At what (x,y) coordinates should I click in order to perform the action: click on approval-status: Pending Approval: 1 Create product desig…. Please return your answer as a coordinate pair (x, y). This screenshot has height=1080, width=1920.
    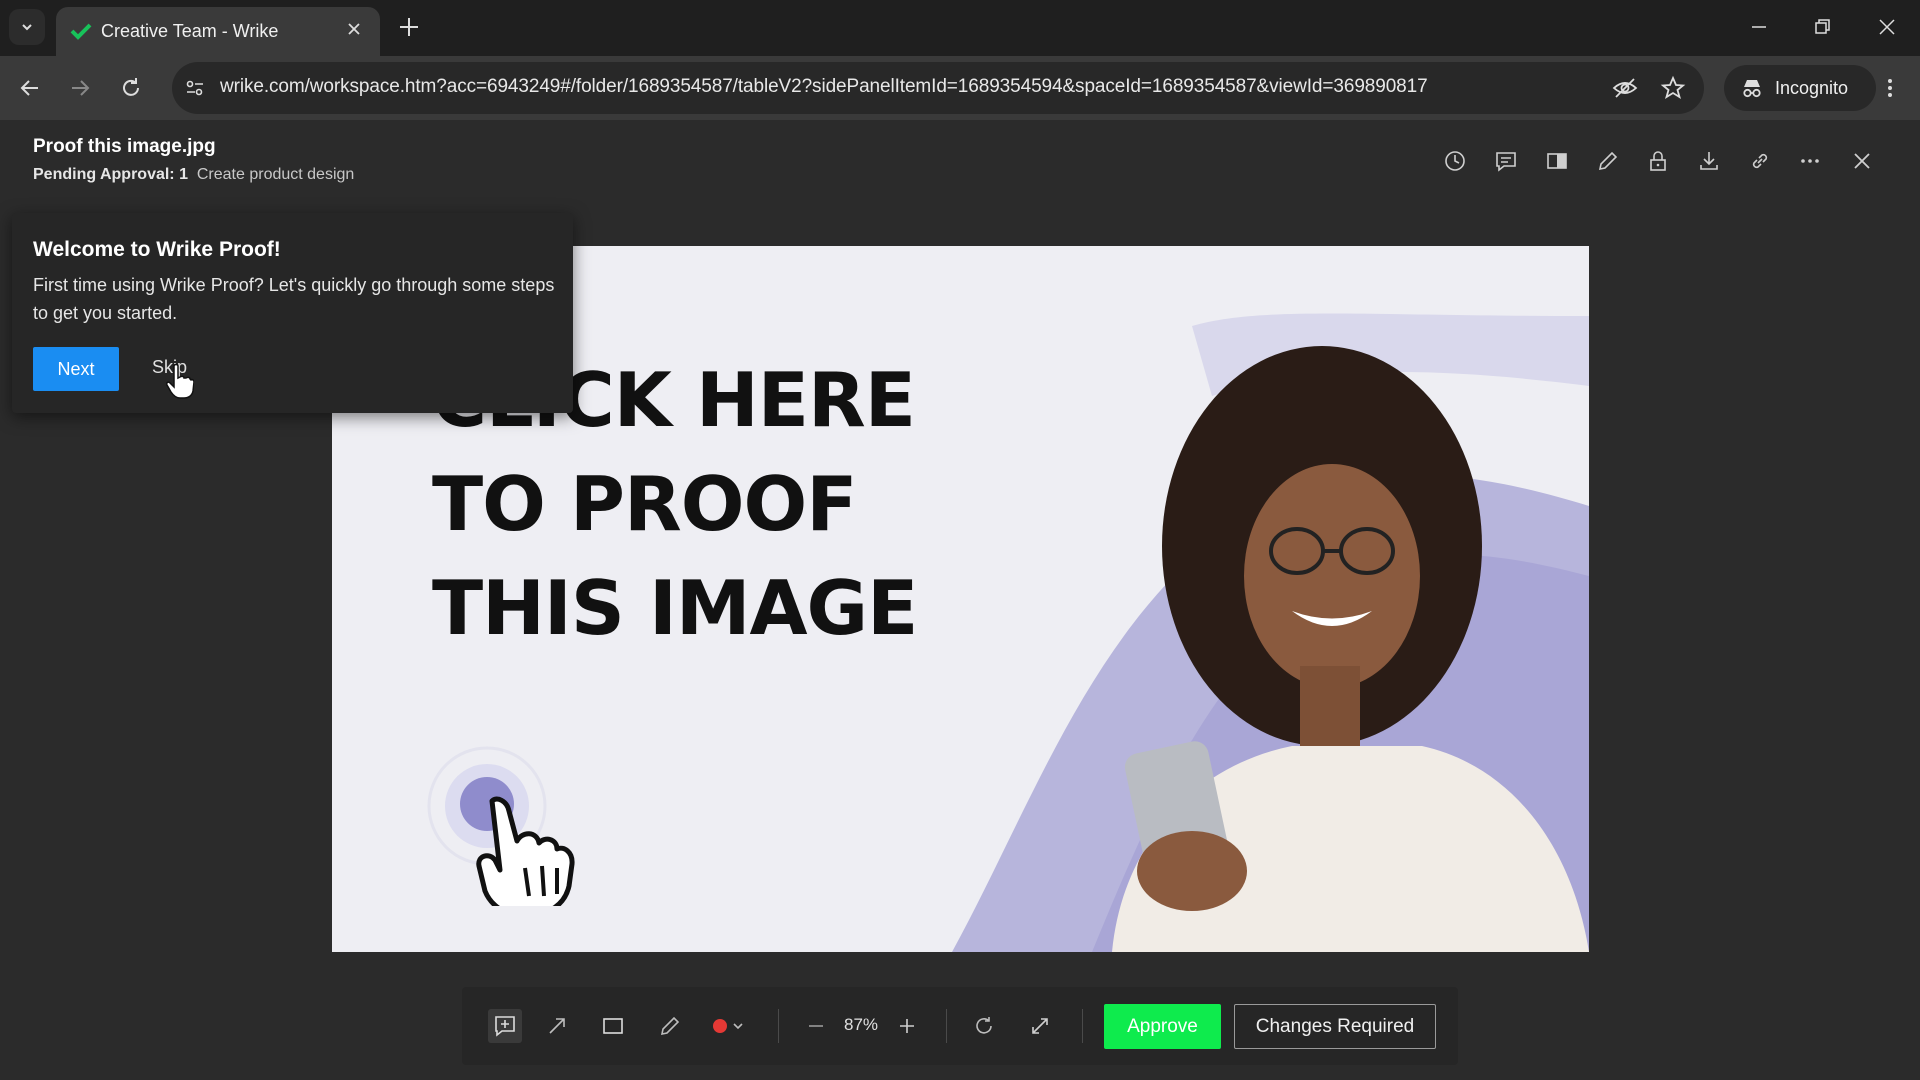
    Looking at the image, I should click on (193, 175).